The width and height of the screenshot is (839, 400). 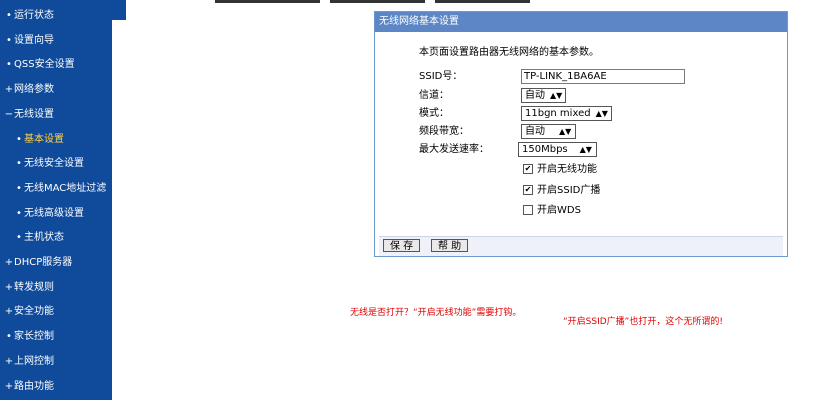 What do you see at coordinates (581, 246) in the screenshot?
I see `panel-footer: 保 存 帮 助` at bounding box center [581, 246].